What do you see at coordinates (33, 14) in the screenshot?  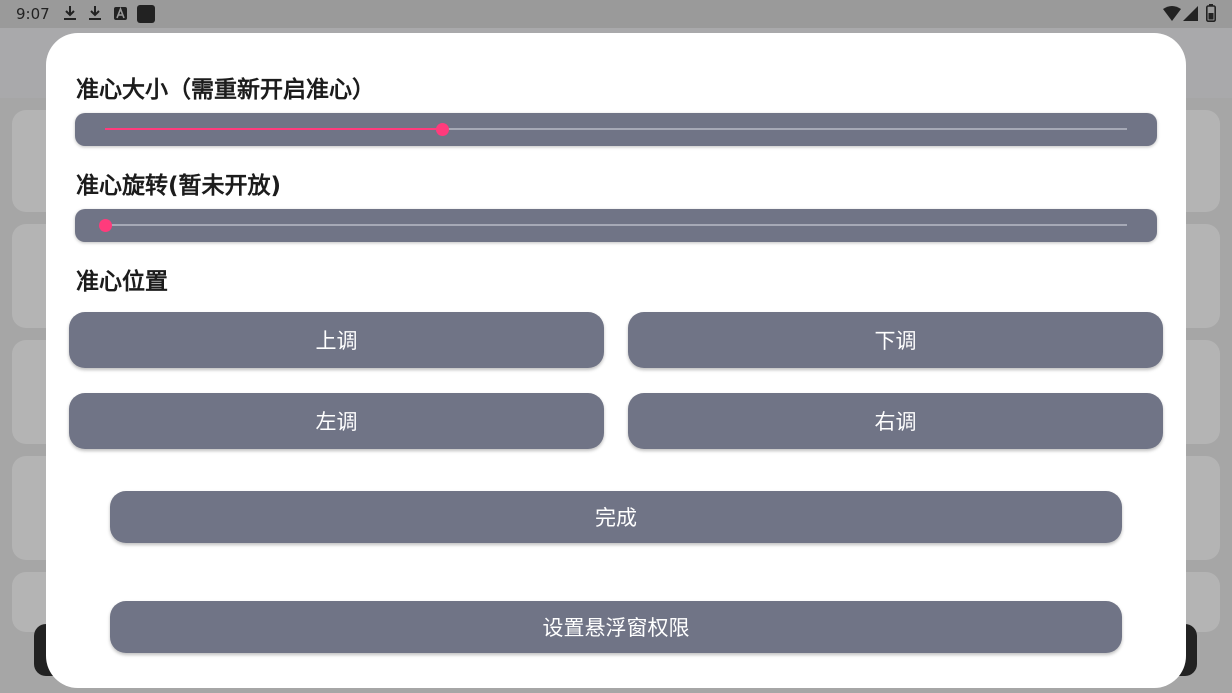 I see `status-time: 9:07` at bounding box center [33, 14].